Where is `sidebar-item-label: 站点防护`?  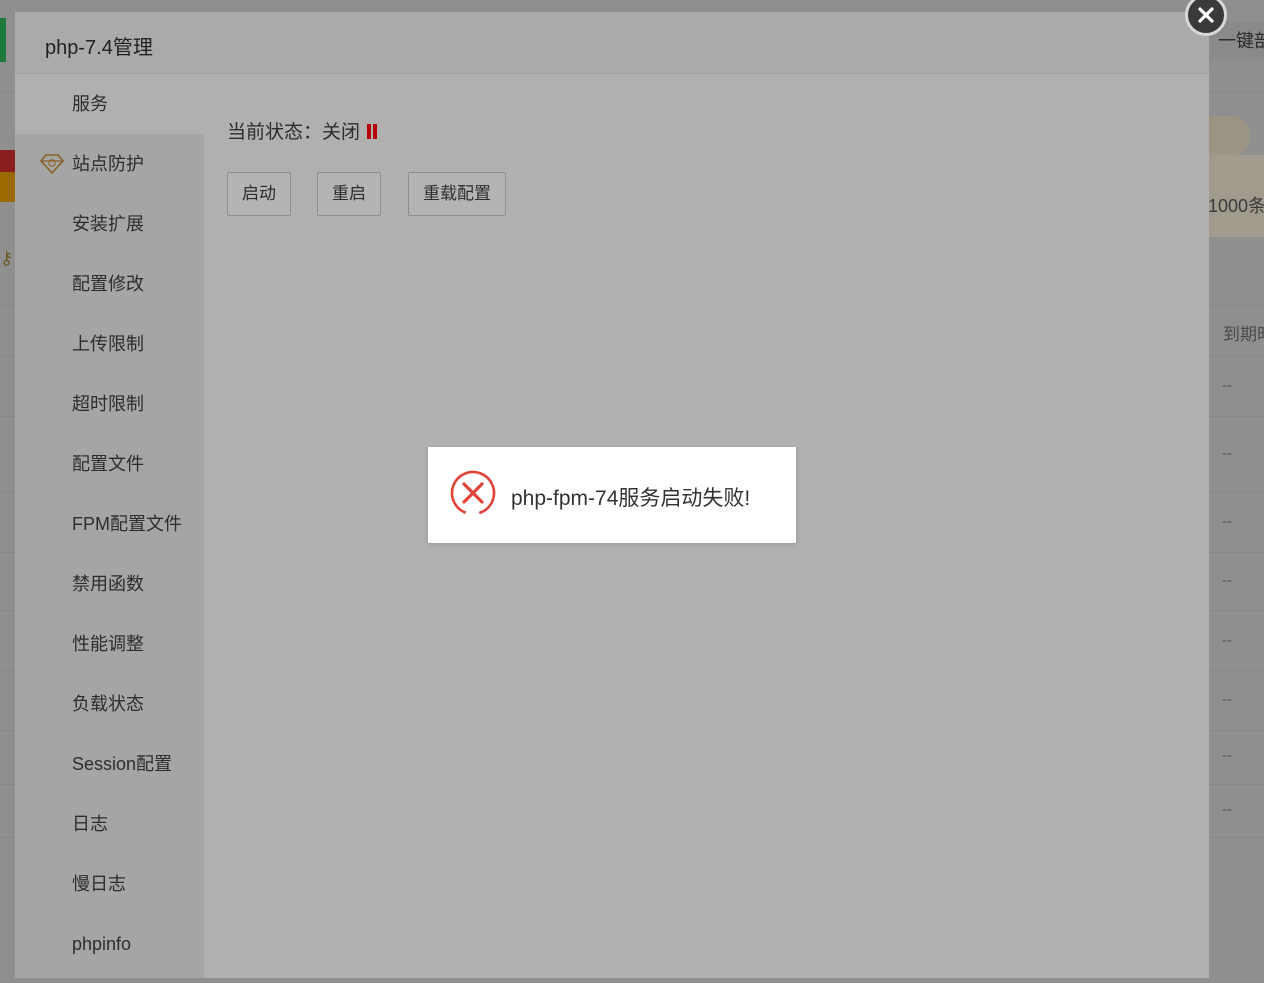 sidebar-item-label: 站点防护 is located at coordinates (108, 164).